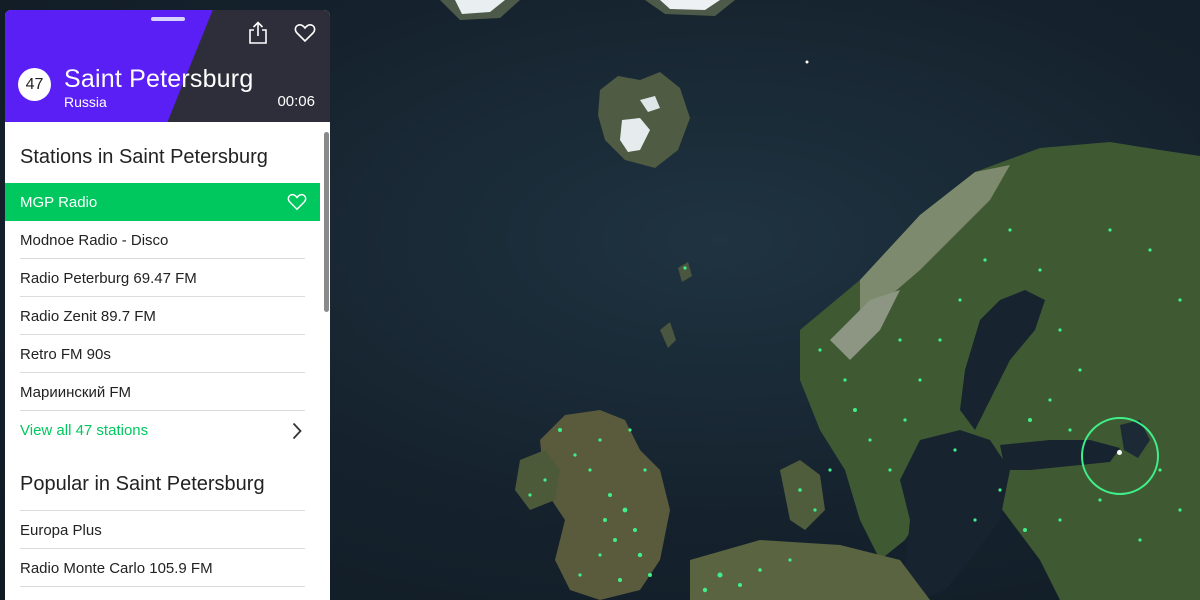  I want to click on station-name: Modnoe Radio - Disco, so click(94, 240).